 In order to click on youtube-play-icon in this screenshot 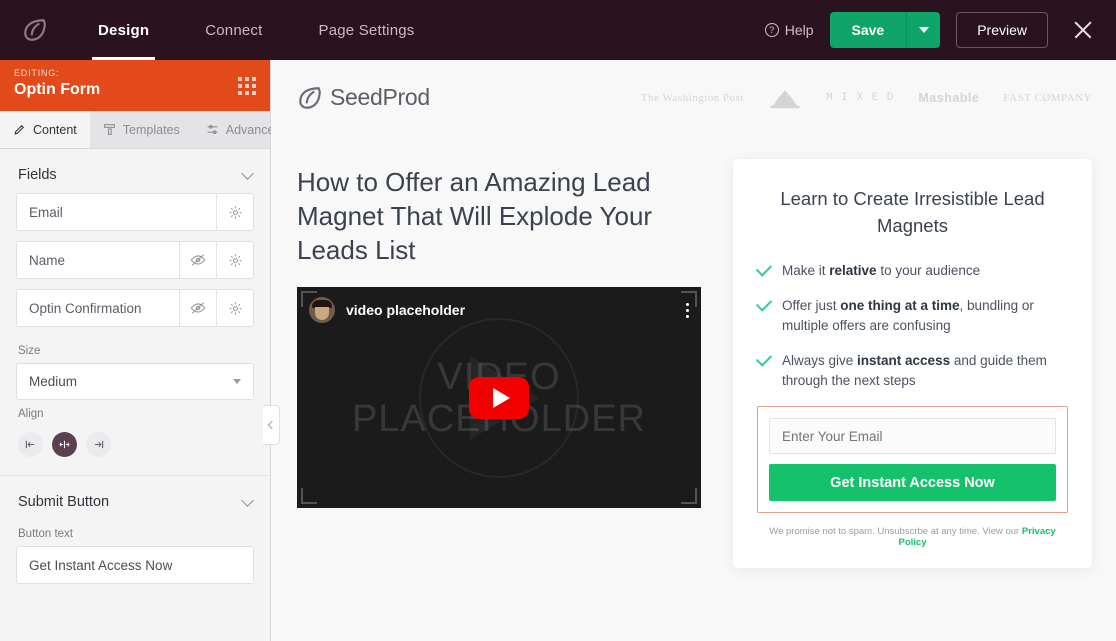, I will do `click(499, 397)`.